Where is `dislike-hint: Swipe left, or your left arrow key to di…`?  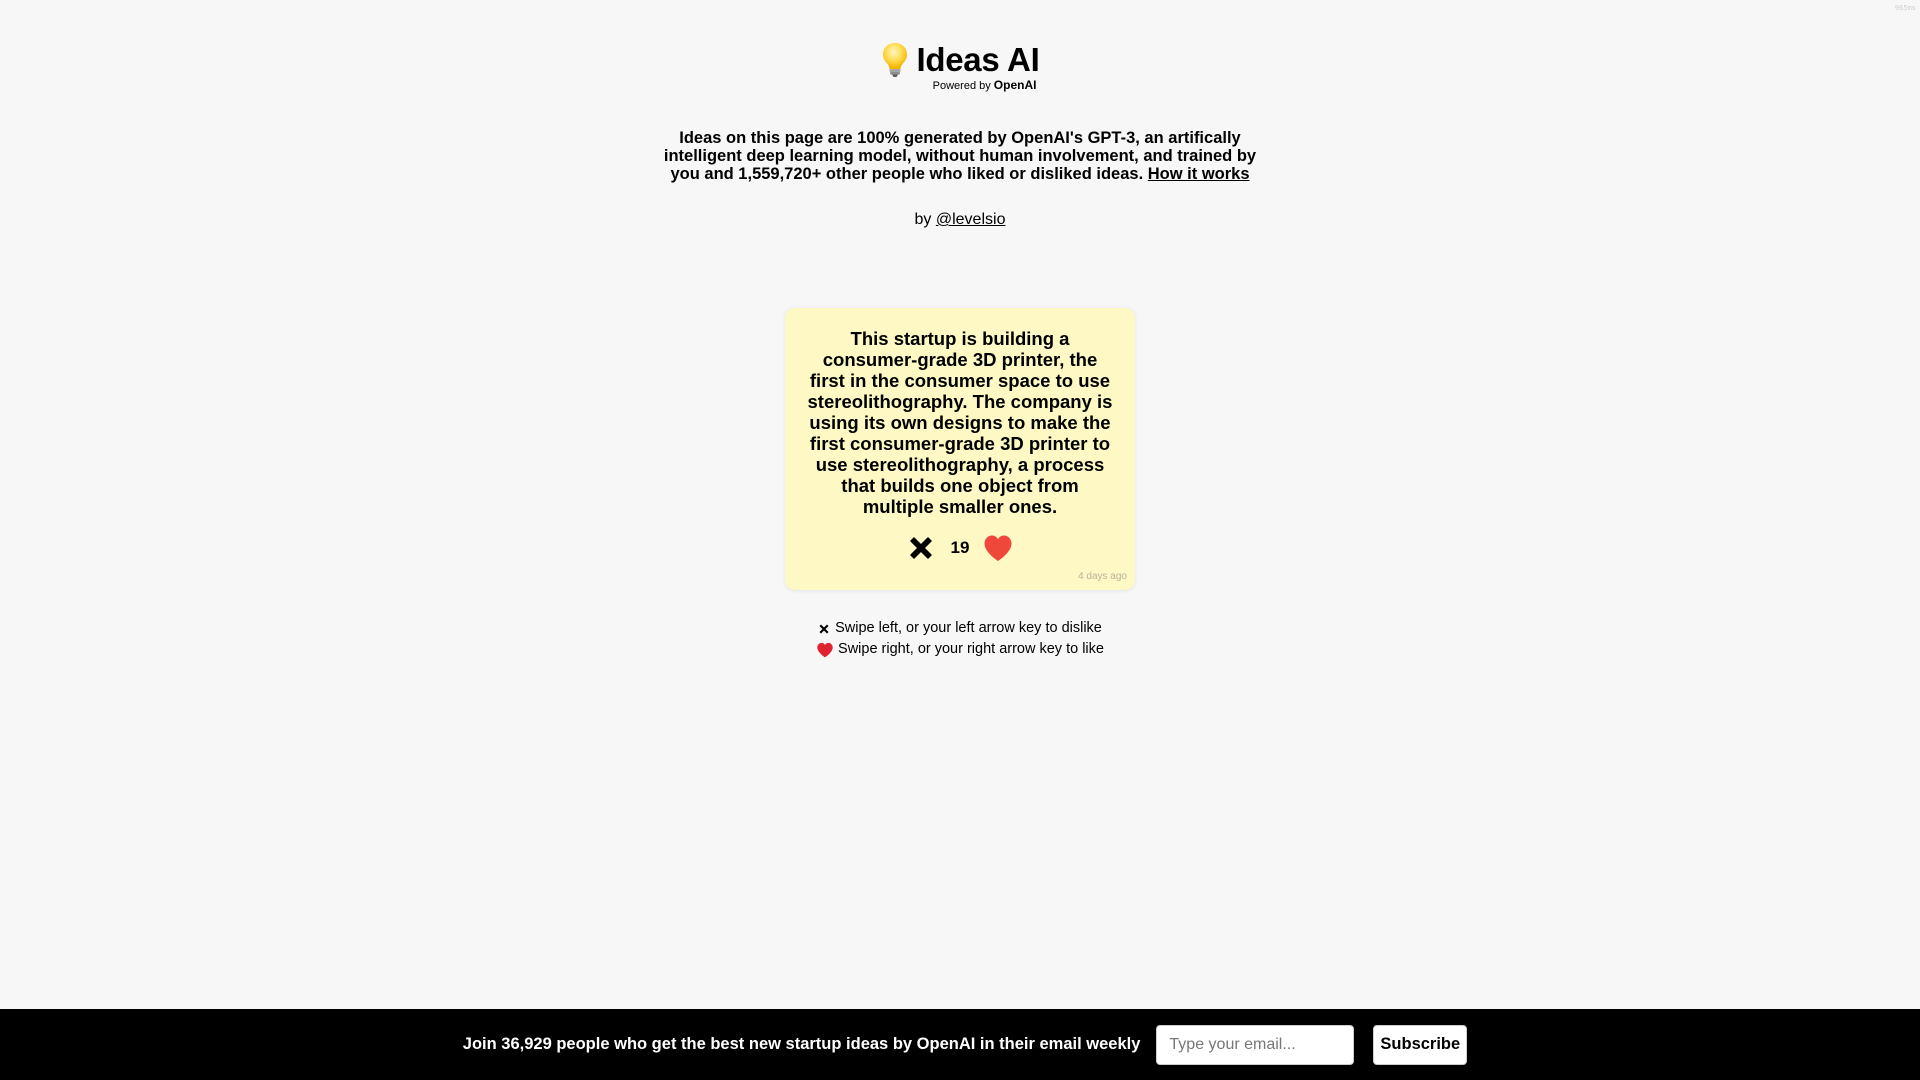
dislike-hint: Swipe left, or your left arrow key to di… is located at coordinates (960, 628).